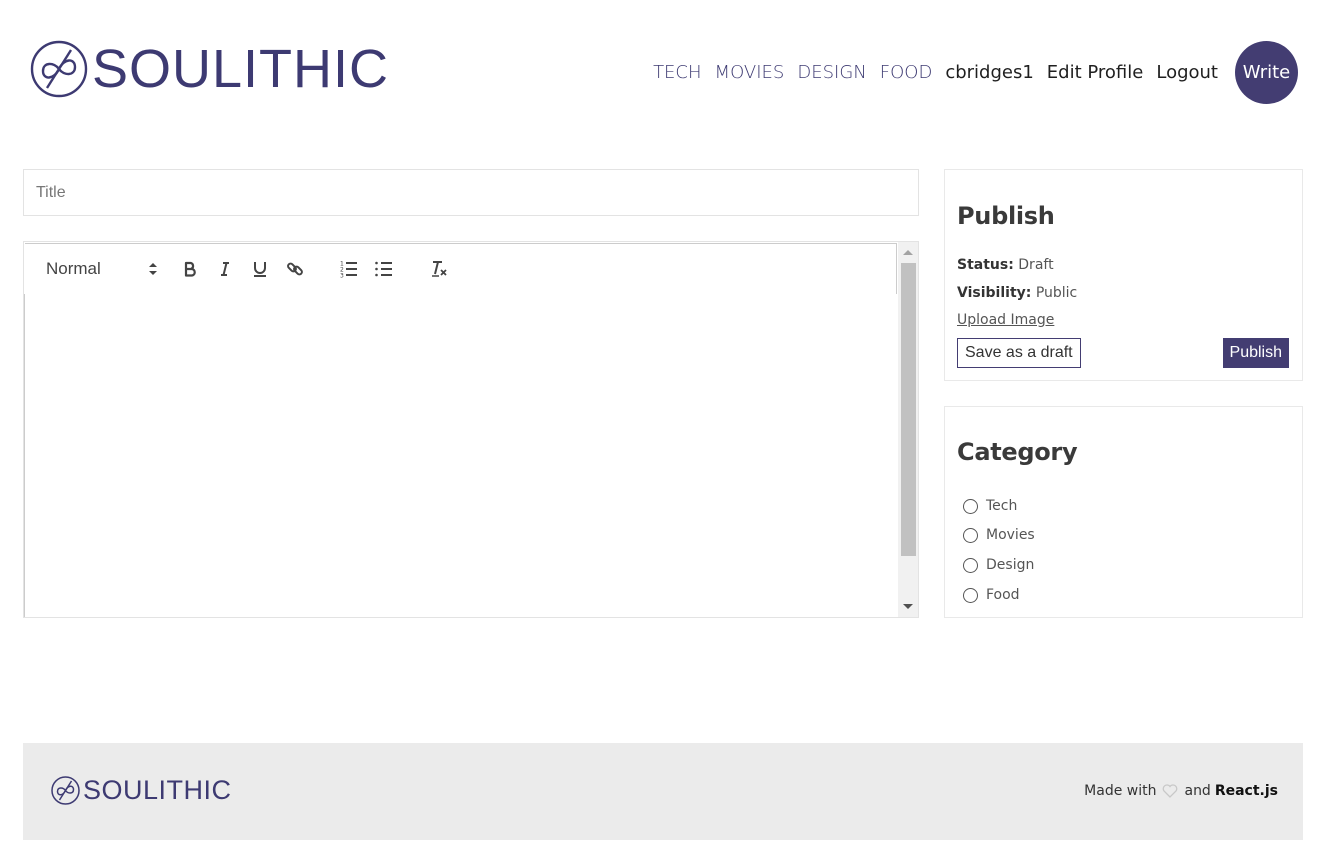  Describe the element at coordinates (1056, 293) in the screenshot. I see `visibility-value: Public` at that location.